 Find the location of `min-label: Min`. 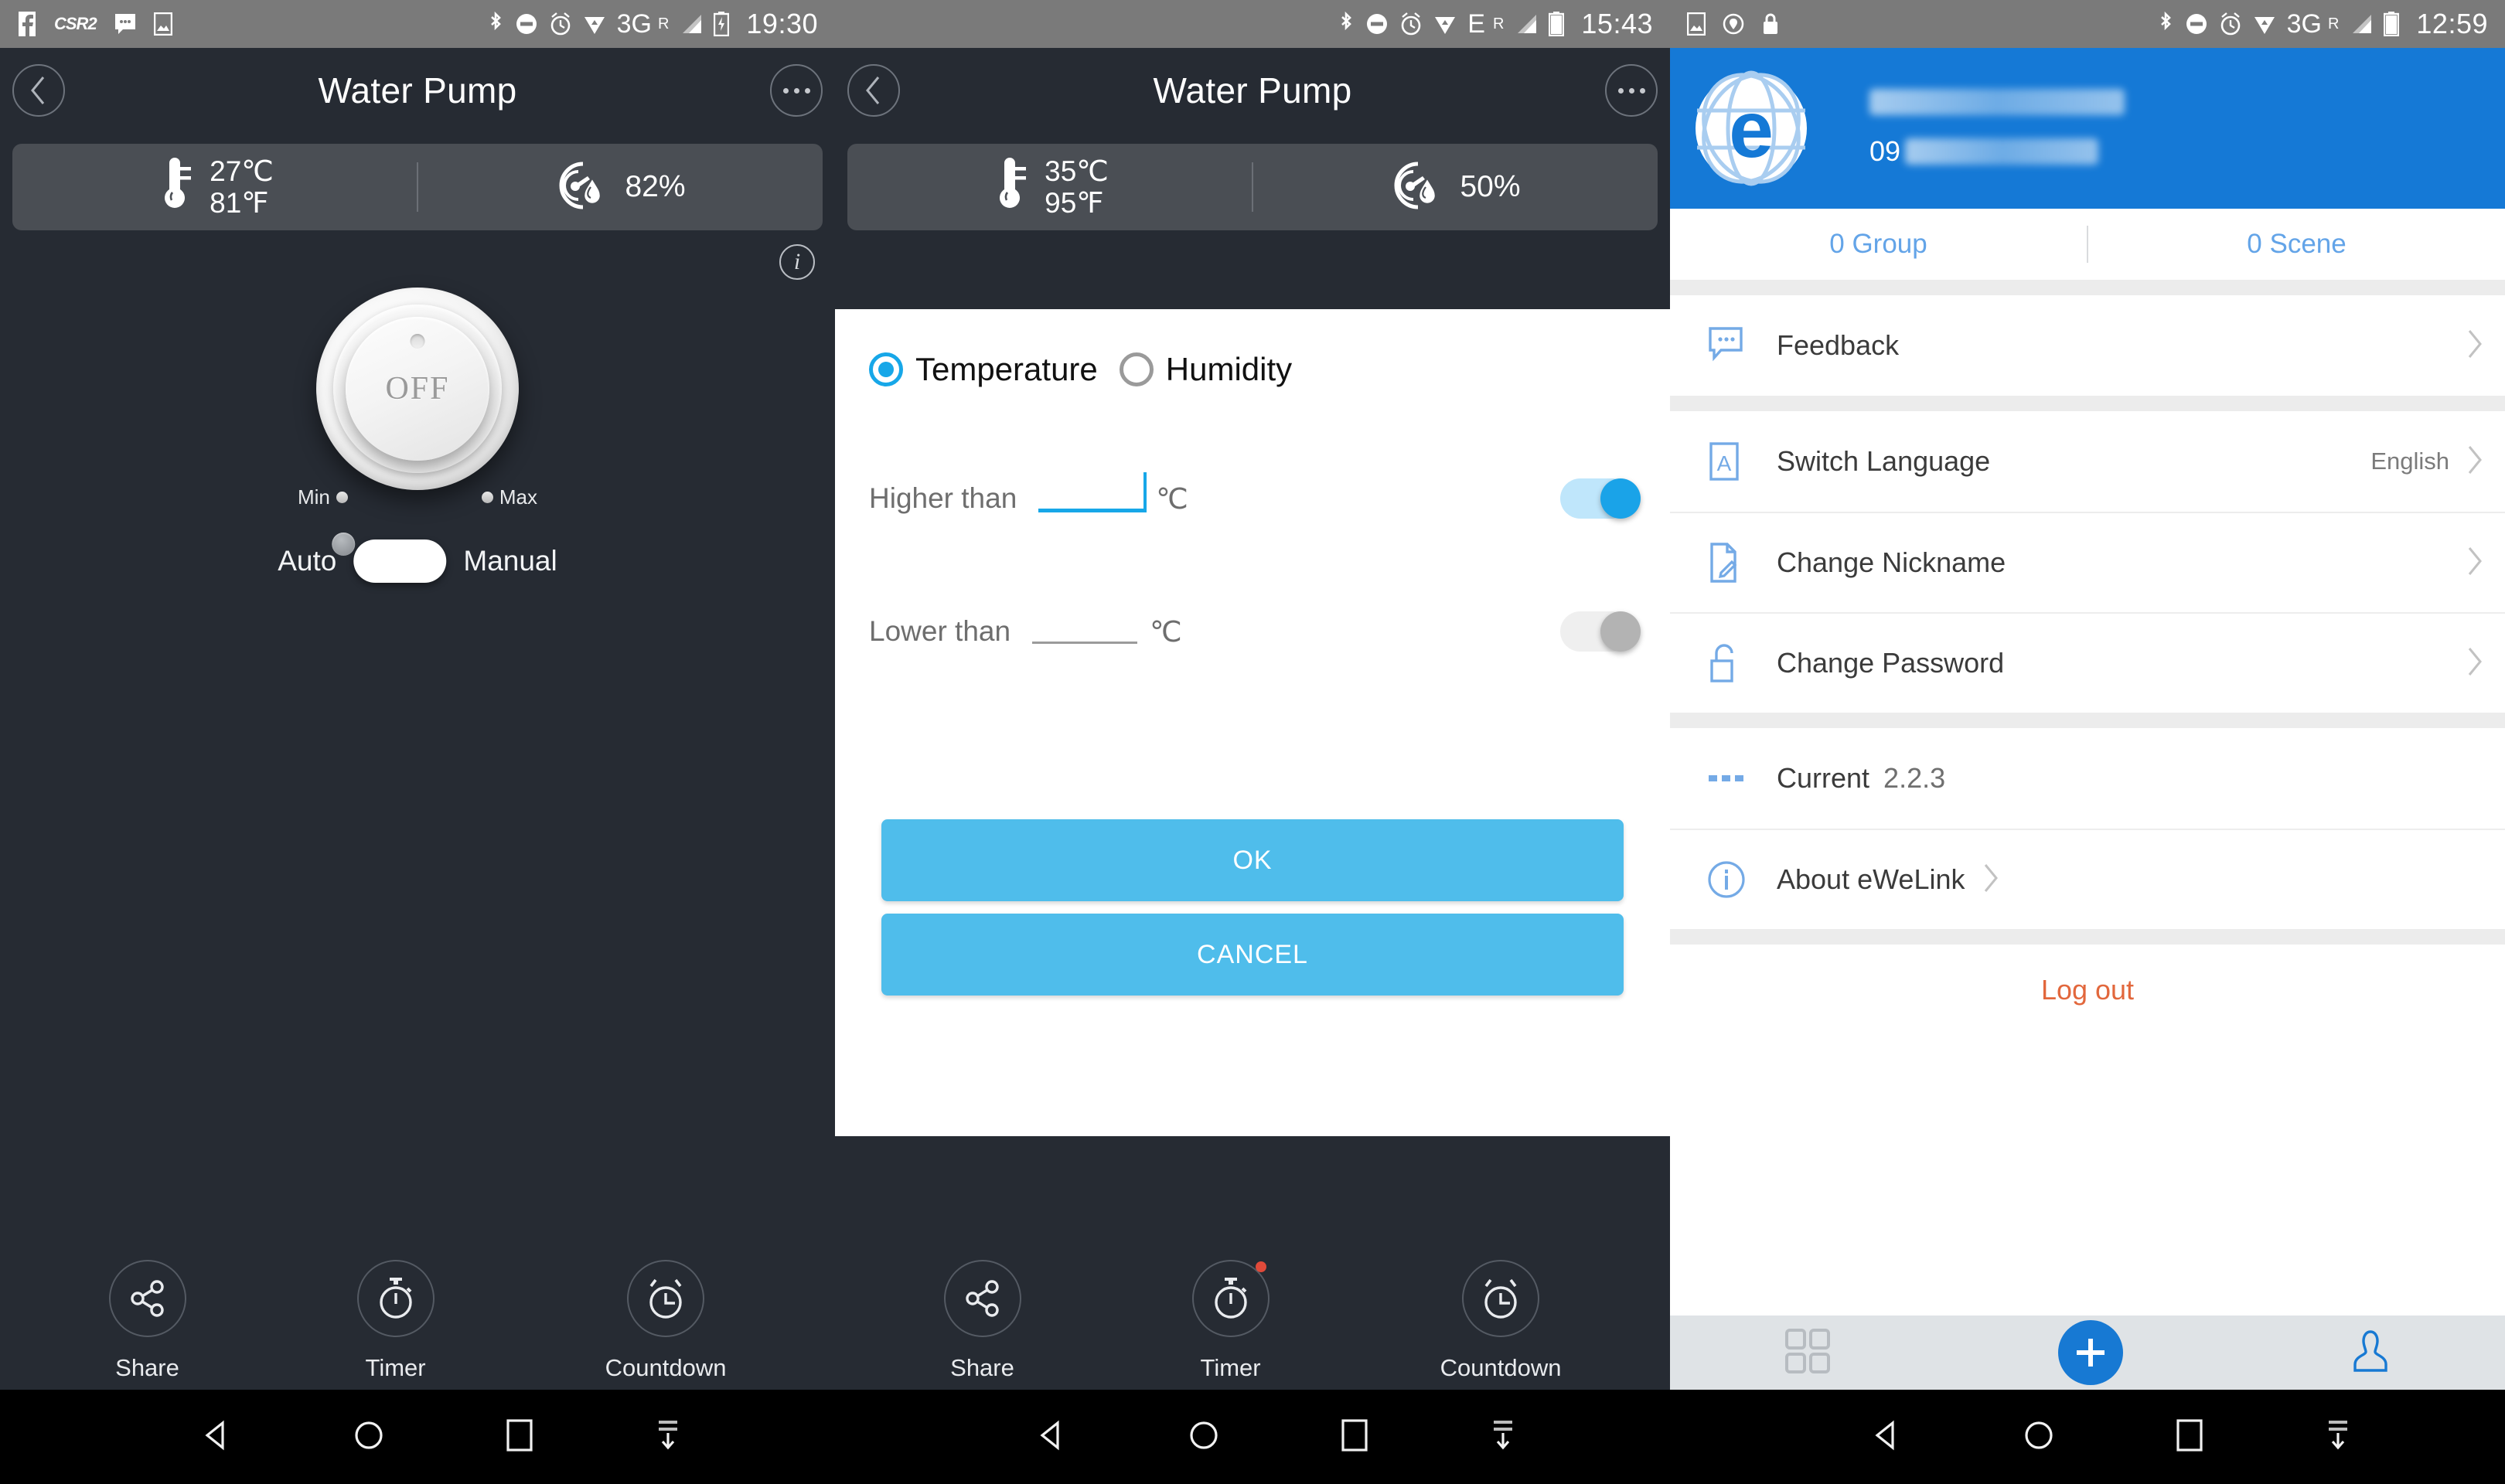

min-label: Min is located at coordinates (314, 497).